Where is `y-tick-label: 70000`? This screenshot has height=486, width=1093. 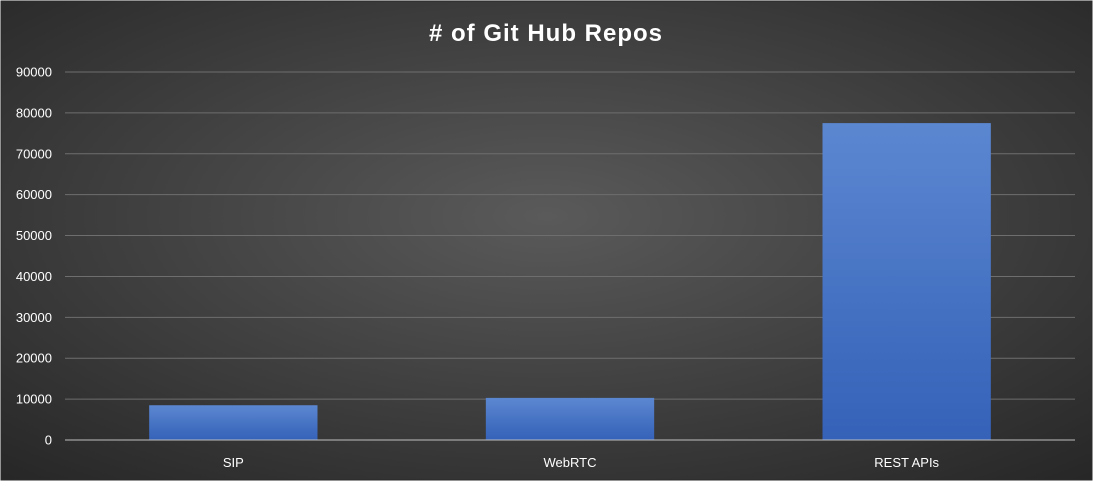 y-tick-label: 70000 is located at coordinates (34, 153).